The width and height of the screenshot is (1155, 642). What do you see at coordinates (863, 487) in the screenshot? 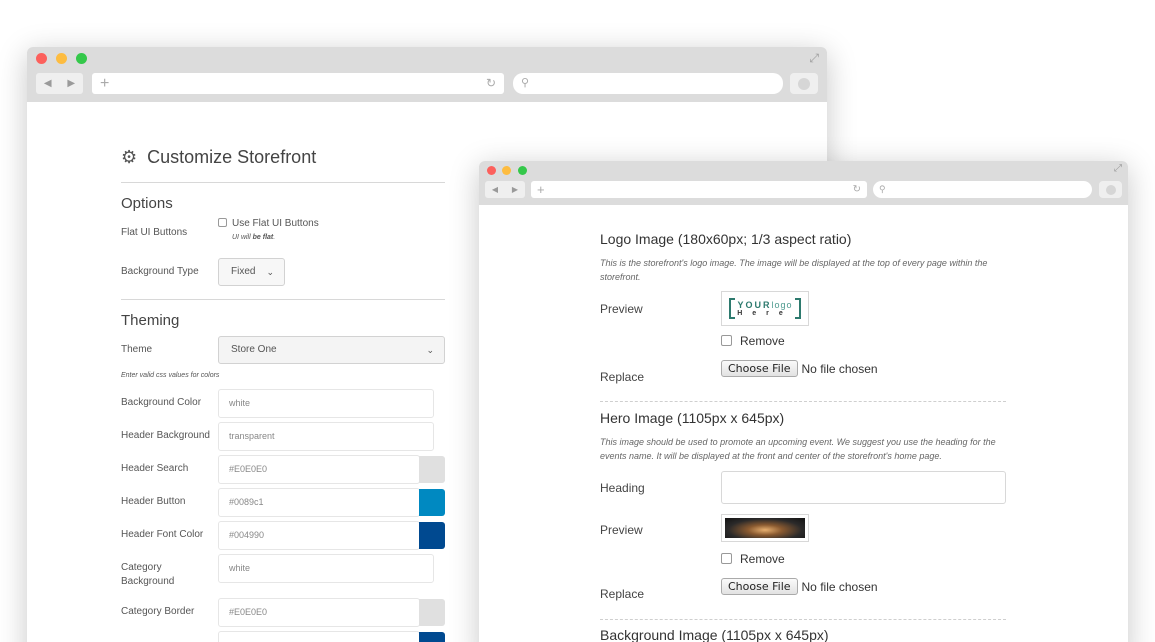
I see `hero-heading-input` at bounding box center [863, 487].